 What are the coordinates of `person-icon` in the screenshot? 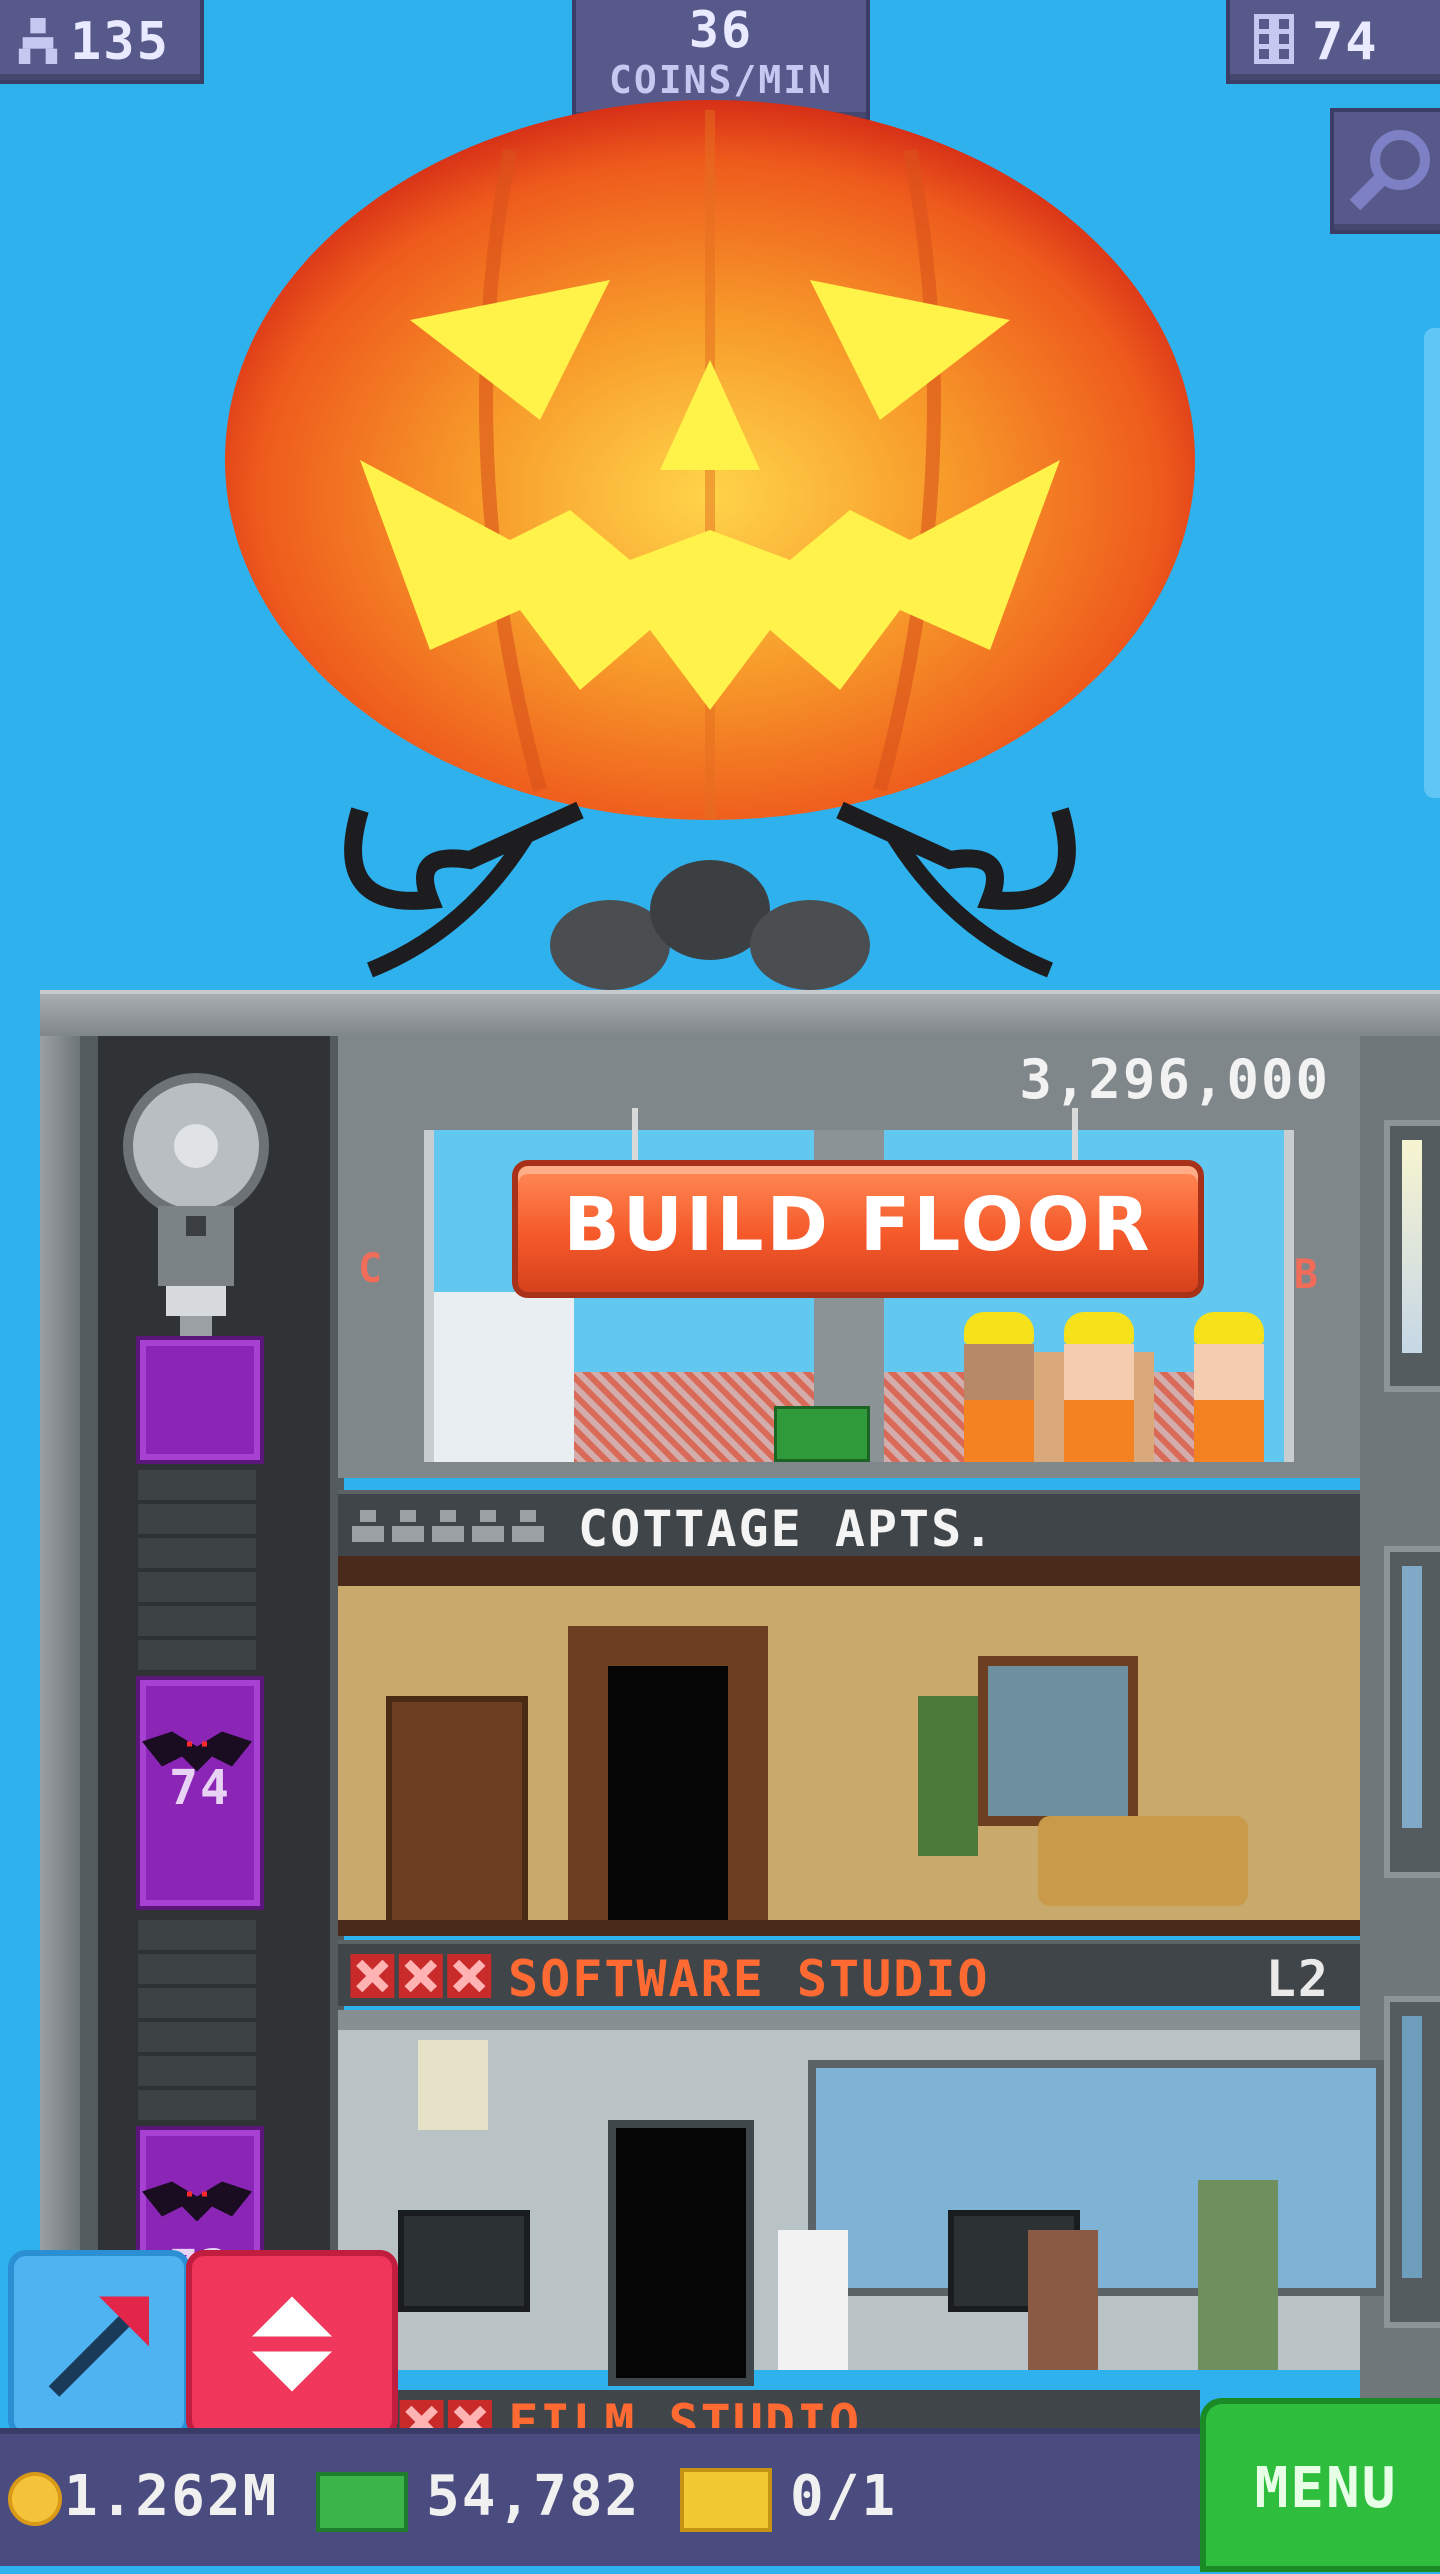 It's located at (38, 41).